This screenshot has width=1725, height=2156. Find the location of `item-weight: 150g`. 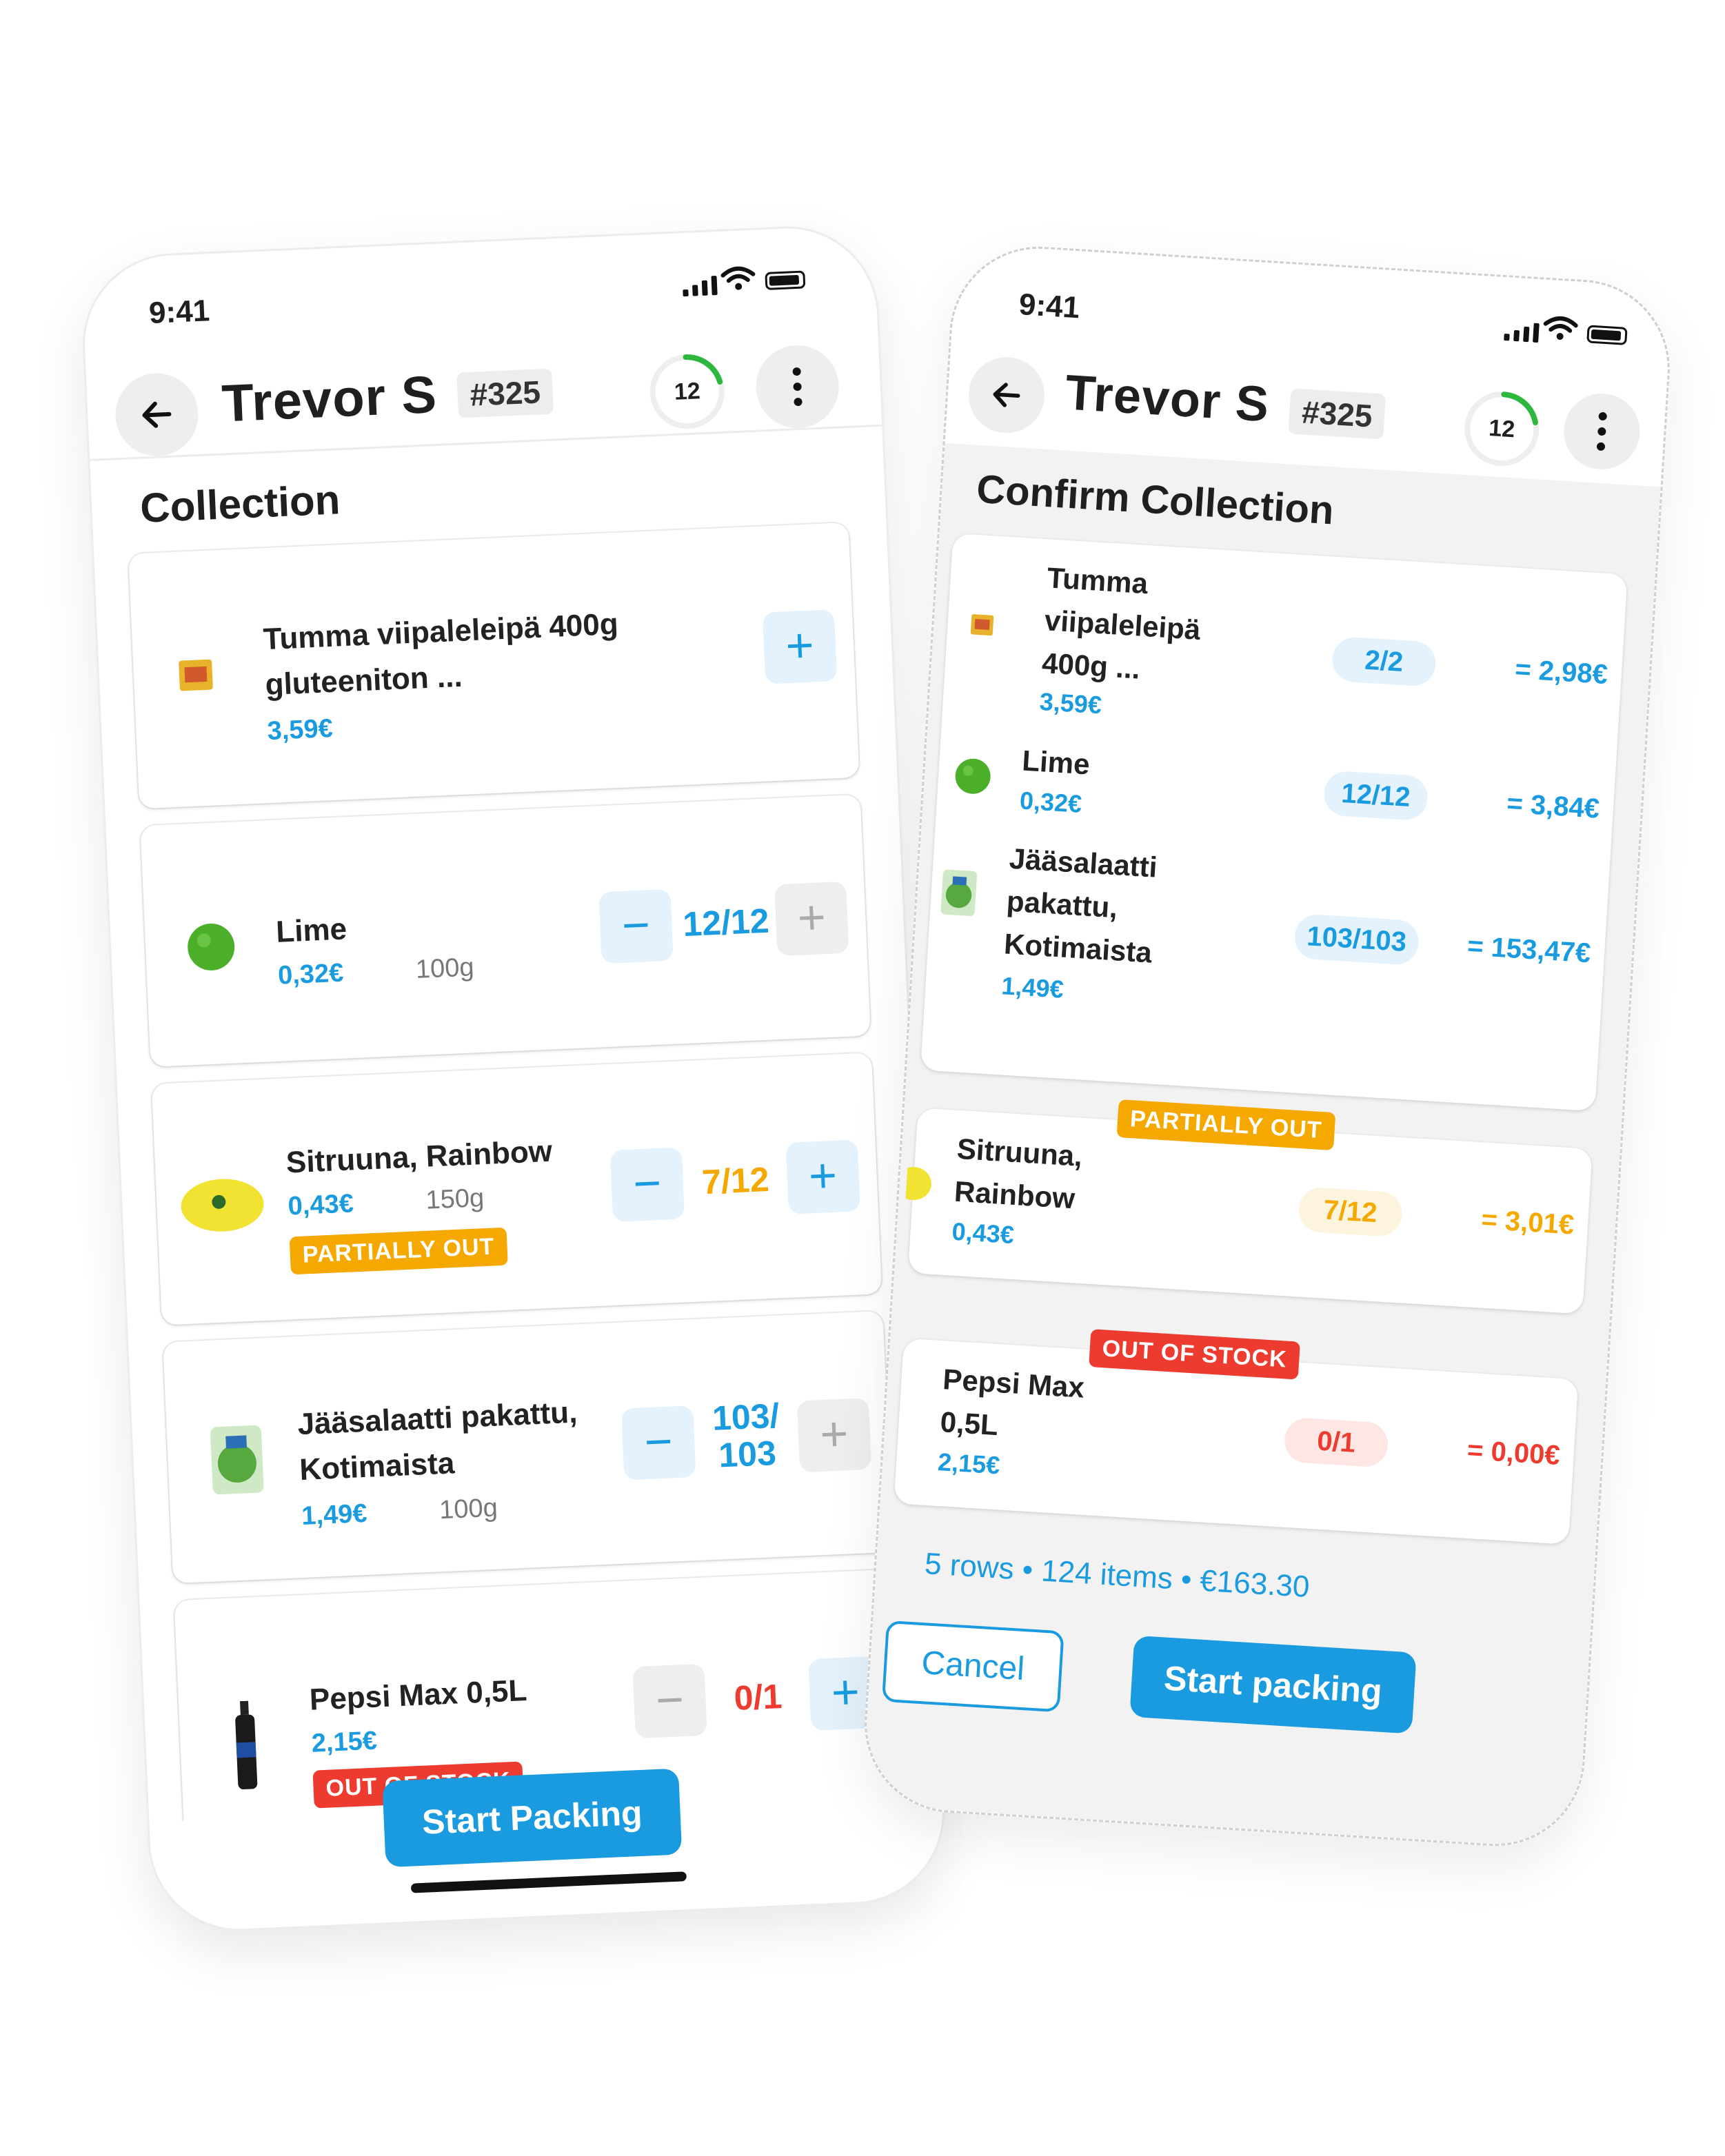

item-weight: 150g is located at coordinates (455, 1199).